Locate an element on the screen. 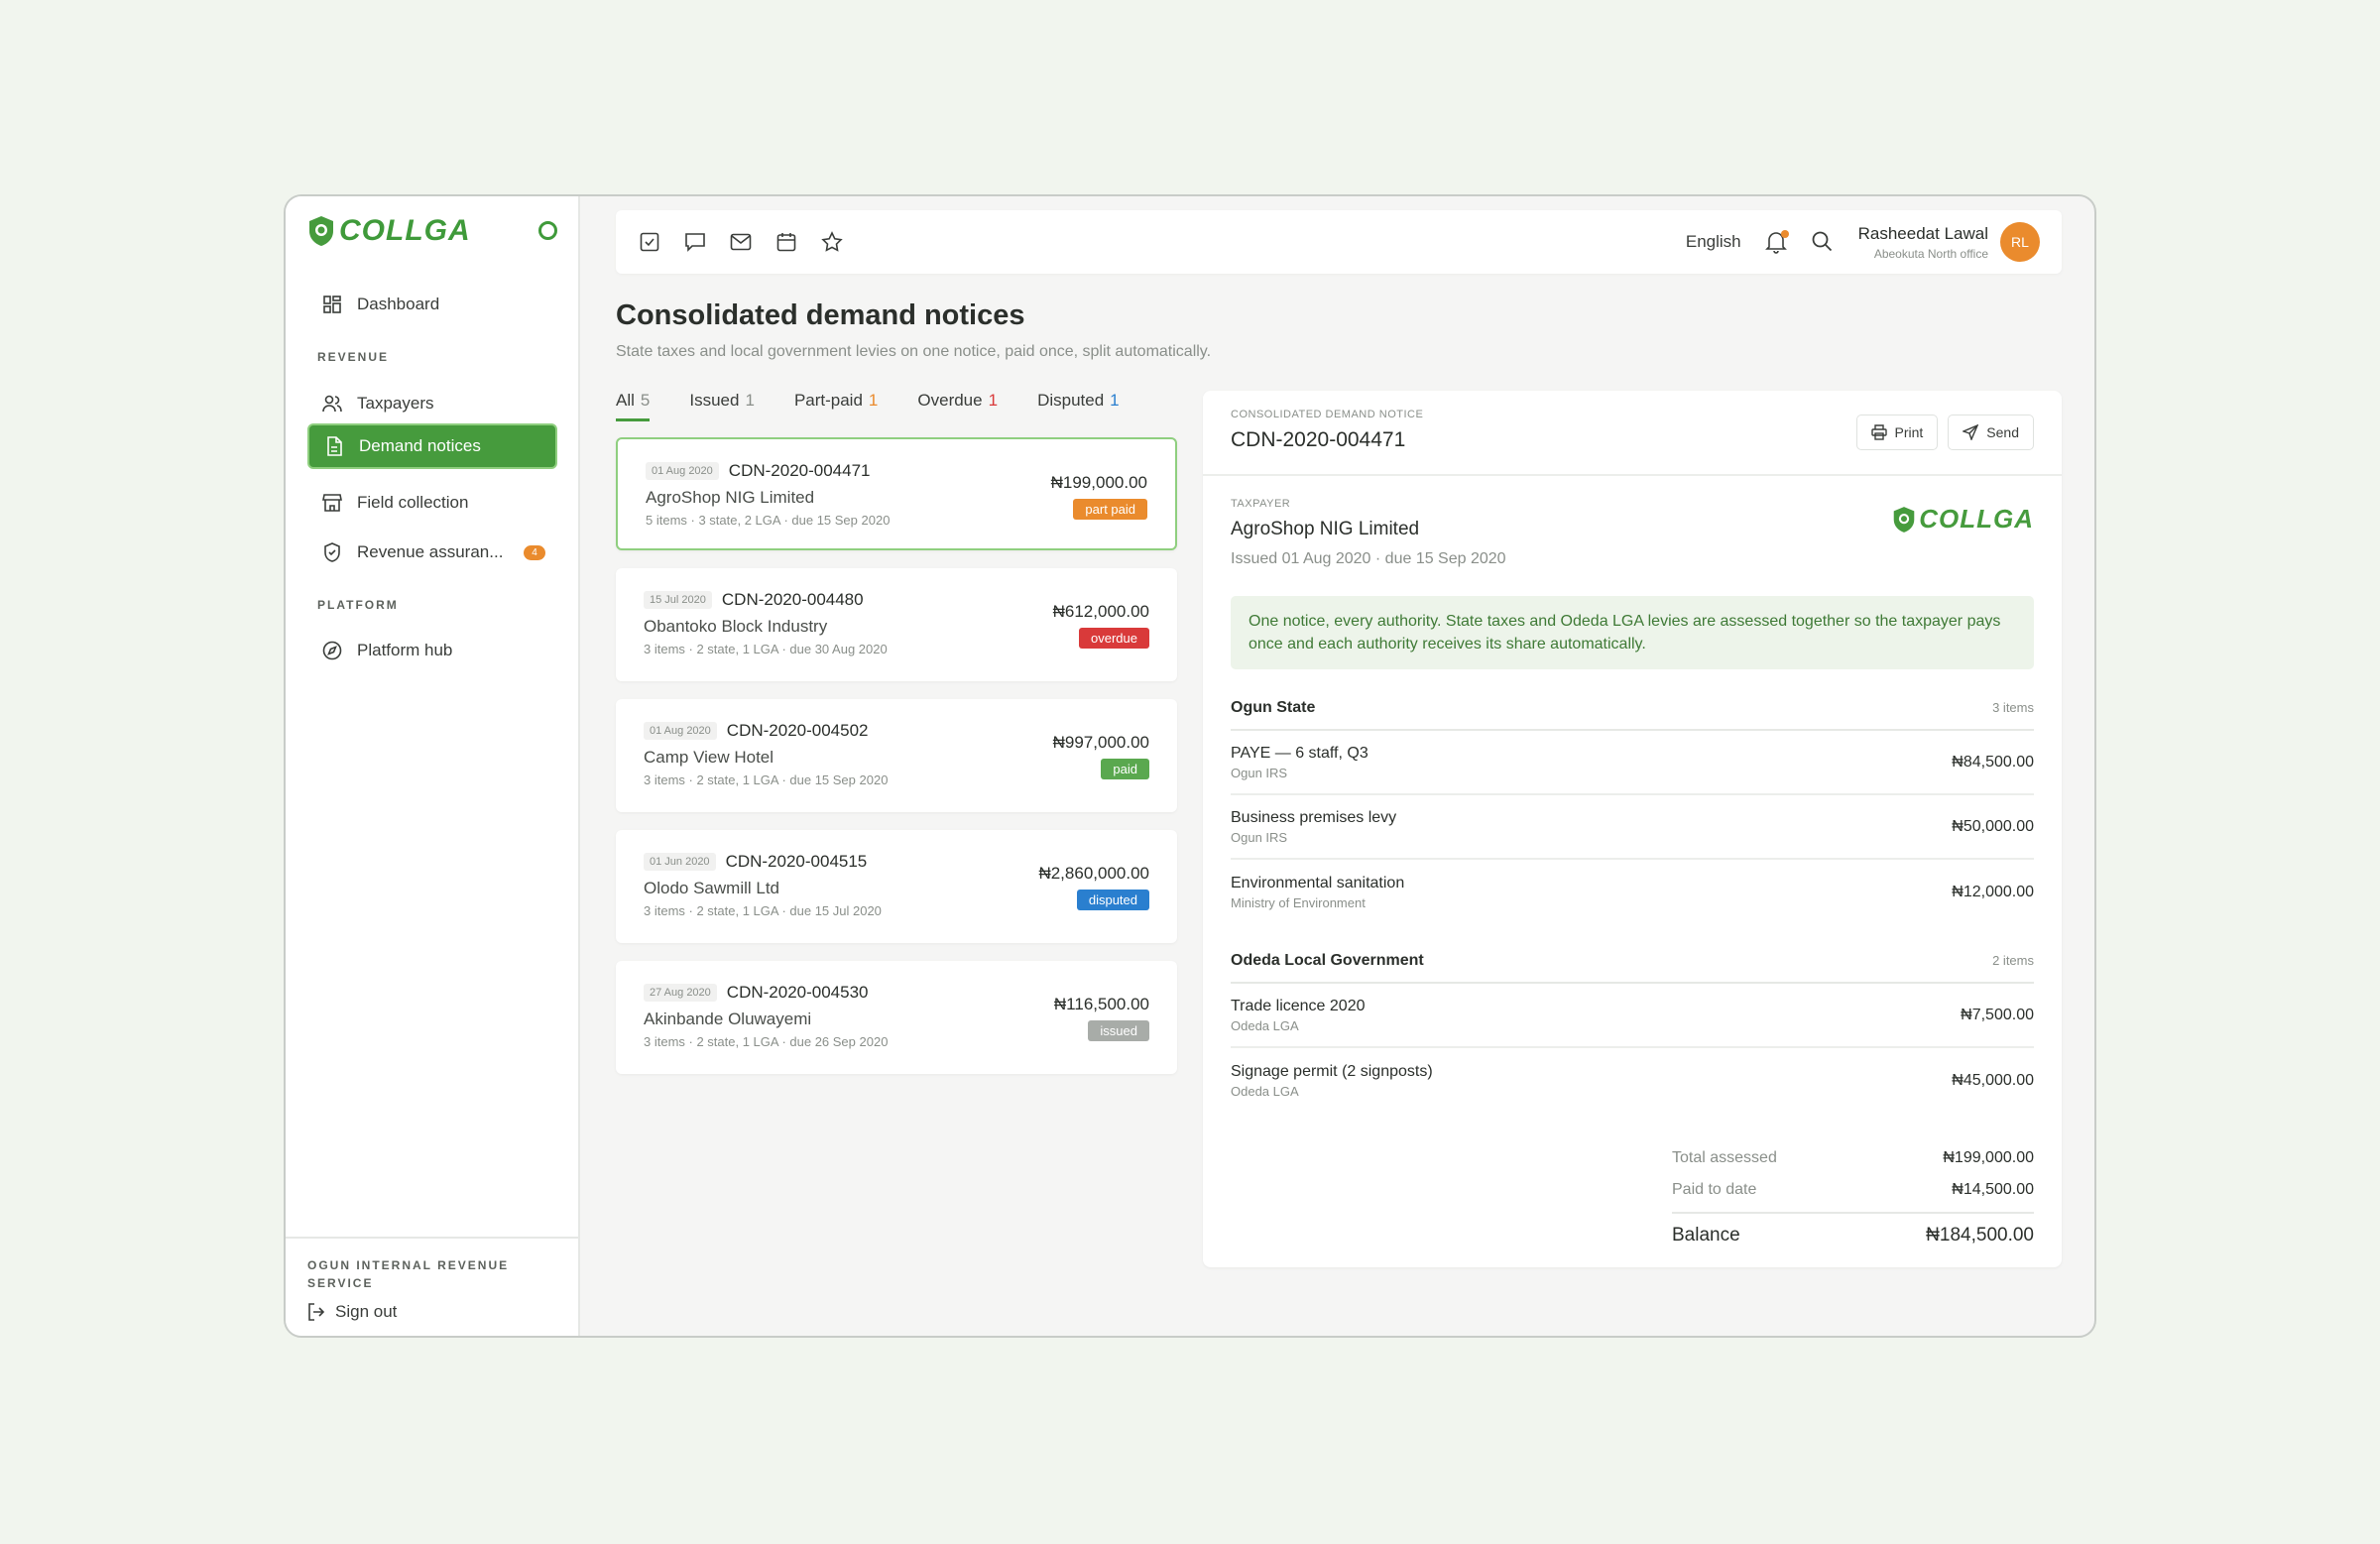  sidebar-item-platform-hub: Platform hub is located at coordinates (432, 650).